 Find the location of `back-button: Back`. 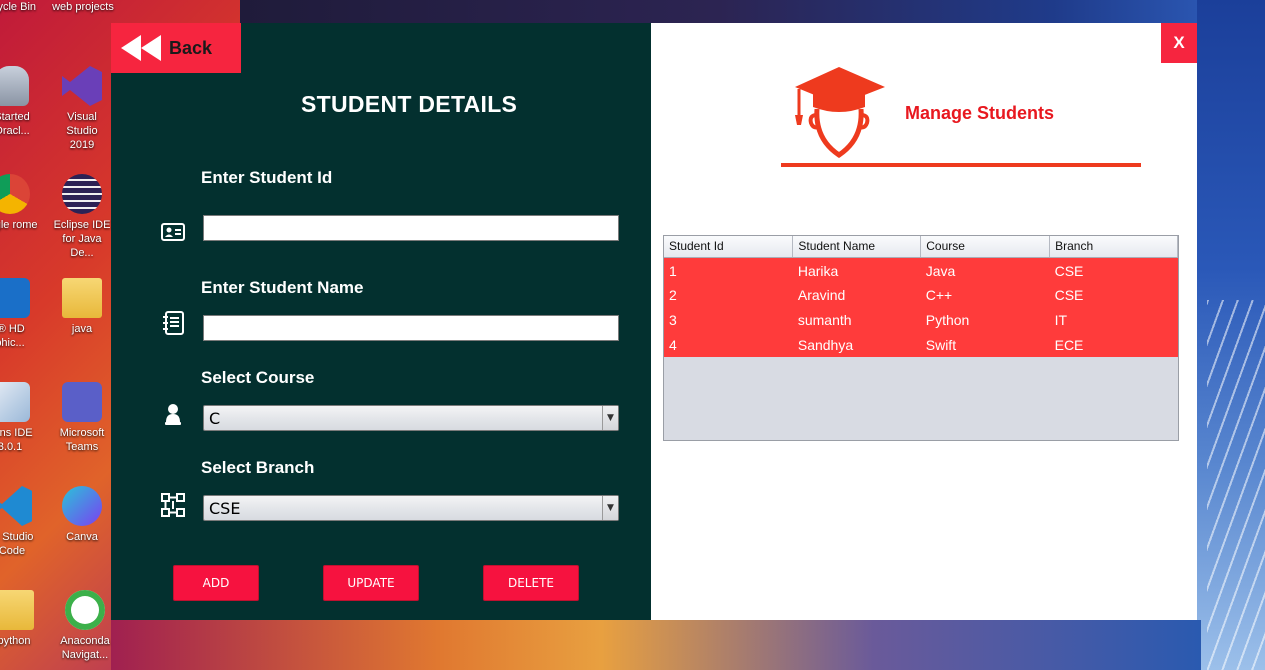

back-button: Back is located at coordinates (176, 48).